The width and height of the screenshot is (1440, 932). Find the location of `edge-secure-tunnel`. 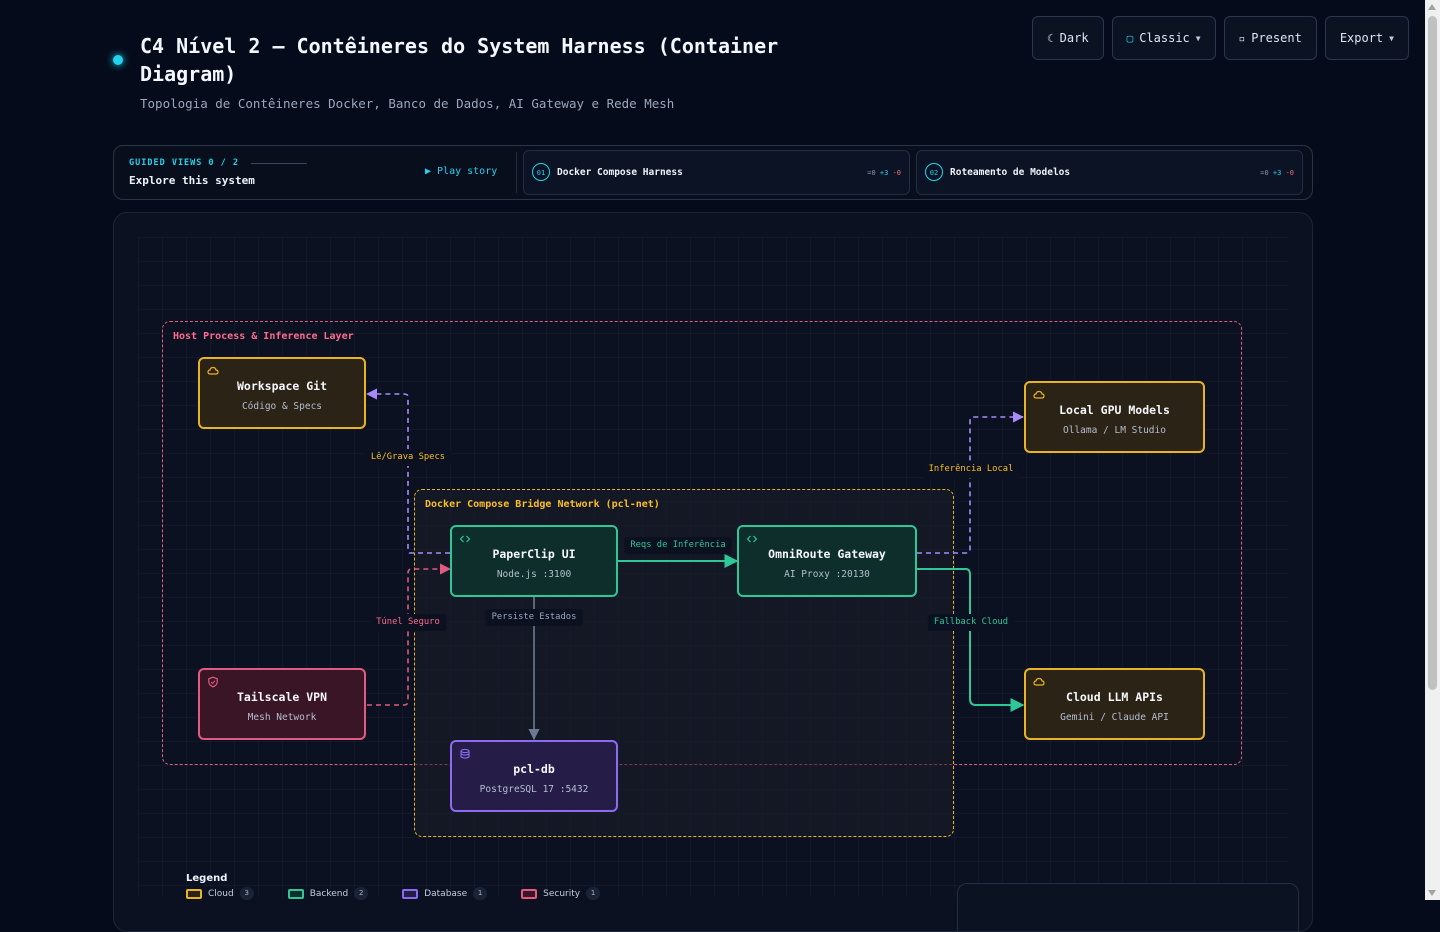

edge-secure-tunnel is located at coordinates (409, 634).